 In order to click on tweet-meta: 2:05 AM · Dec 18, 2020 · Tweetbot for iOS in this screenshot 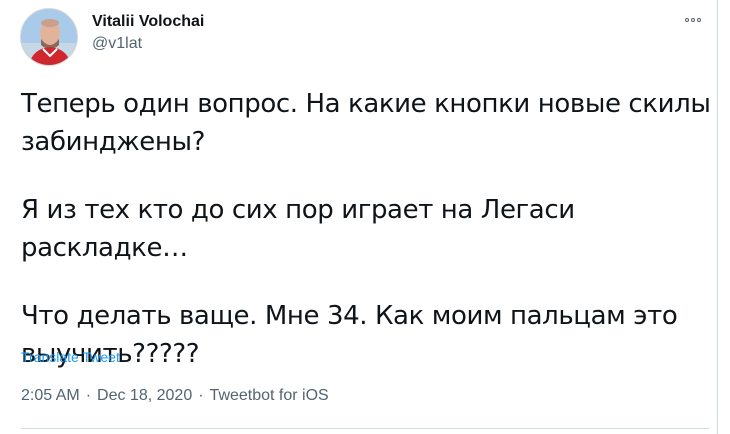, I will do `click(175, 396)`.